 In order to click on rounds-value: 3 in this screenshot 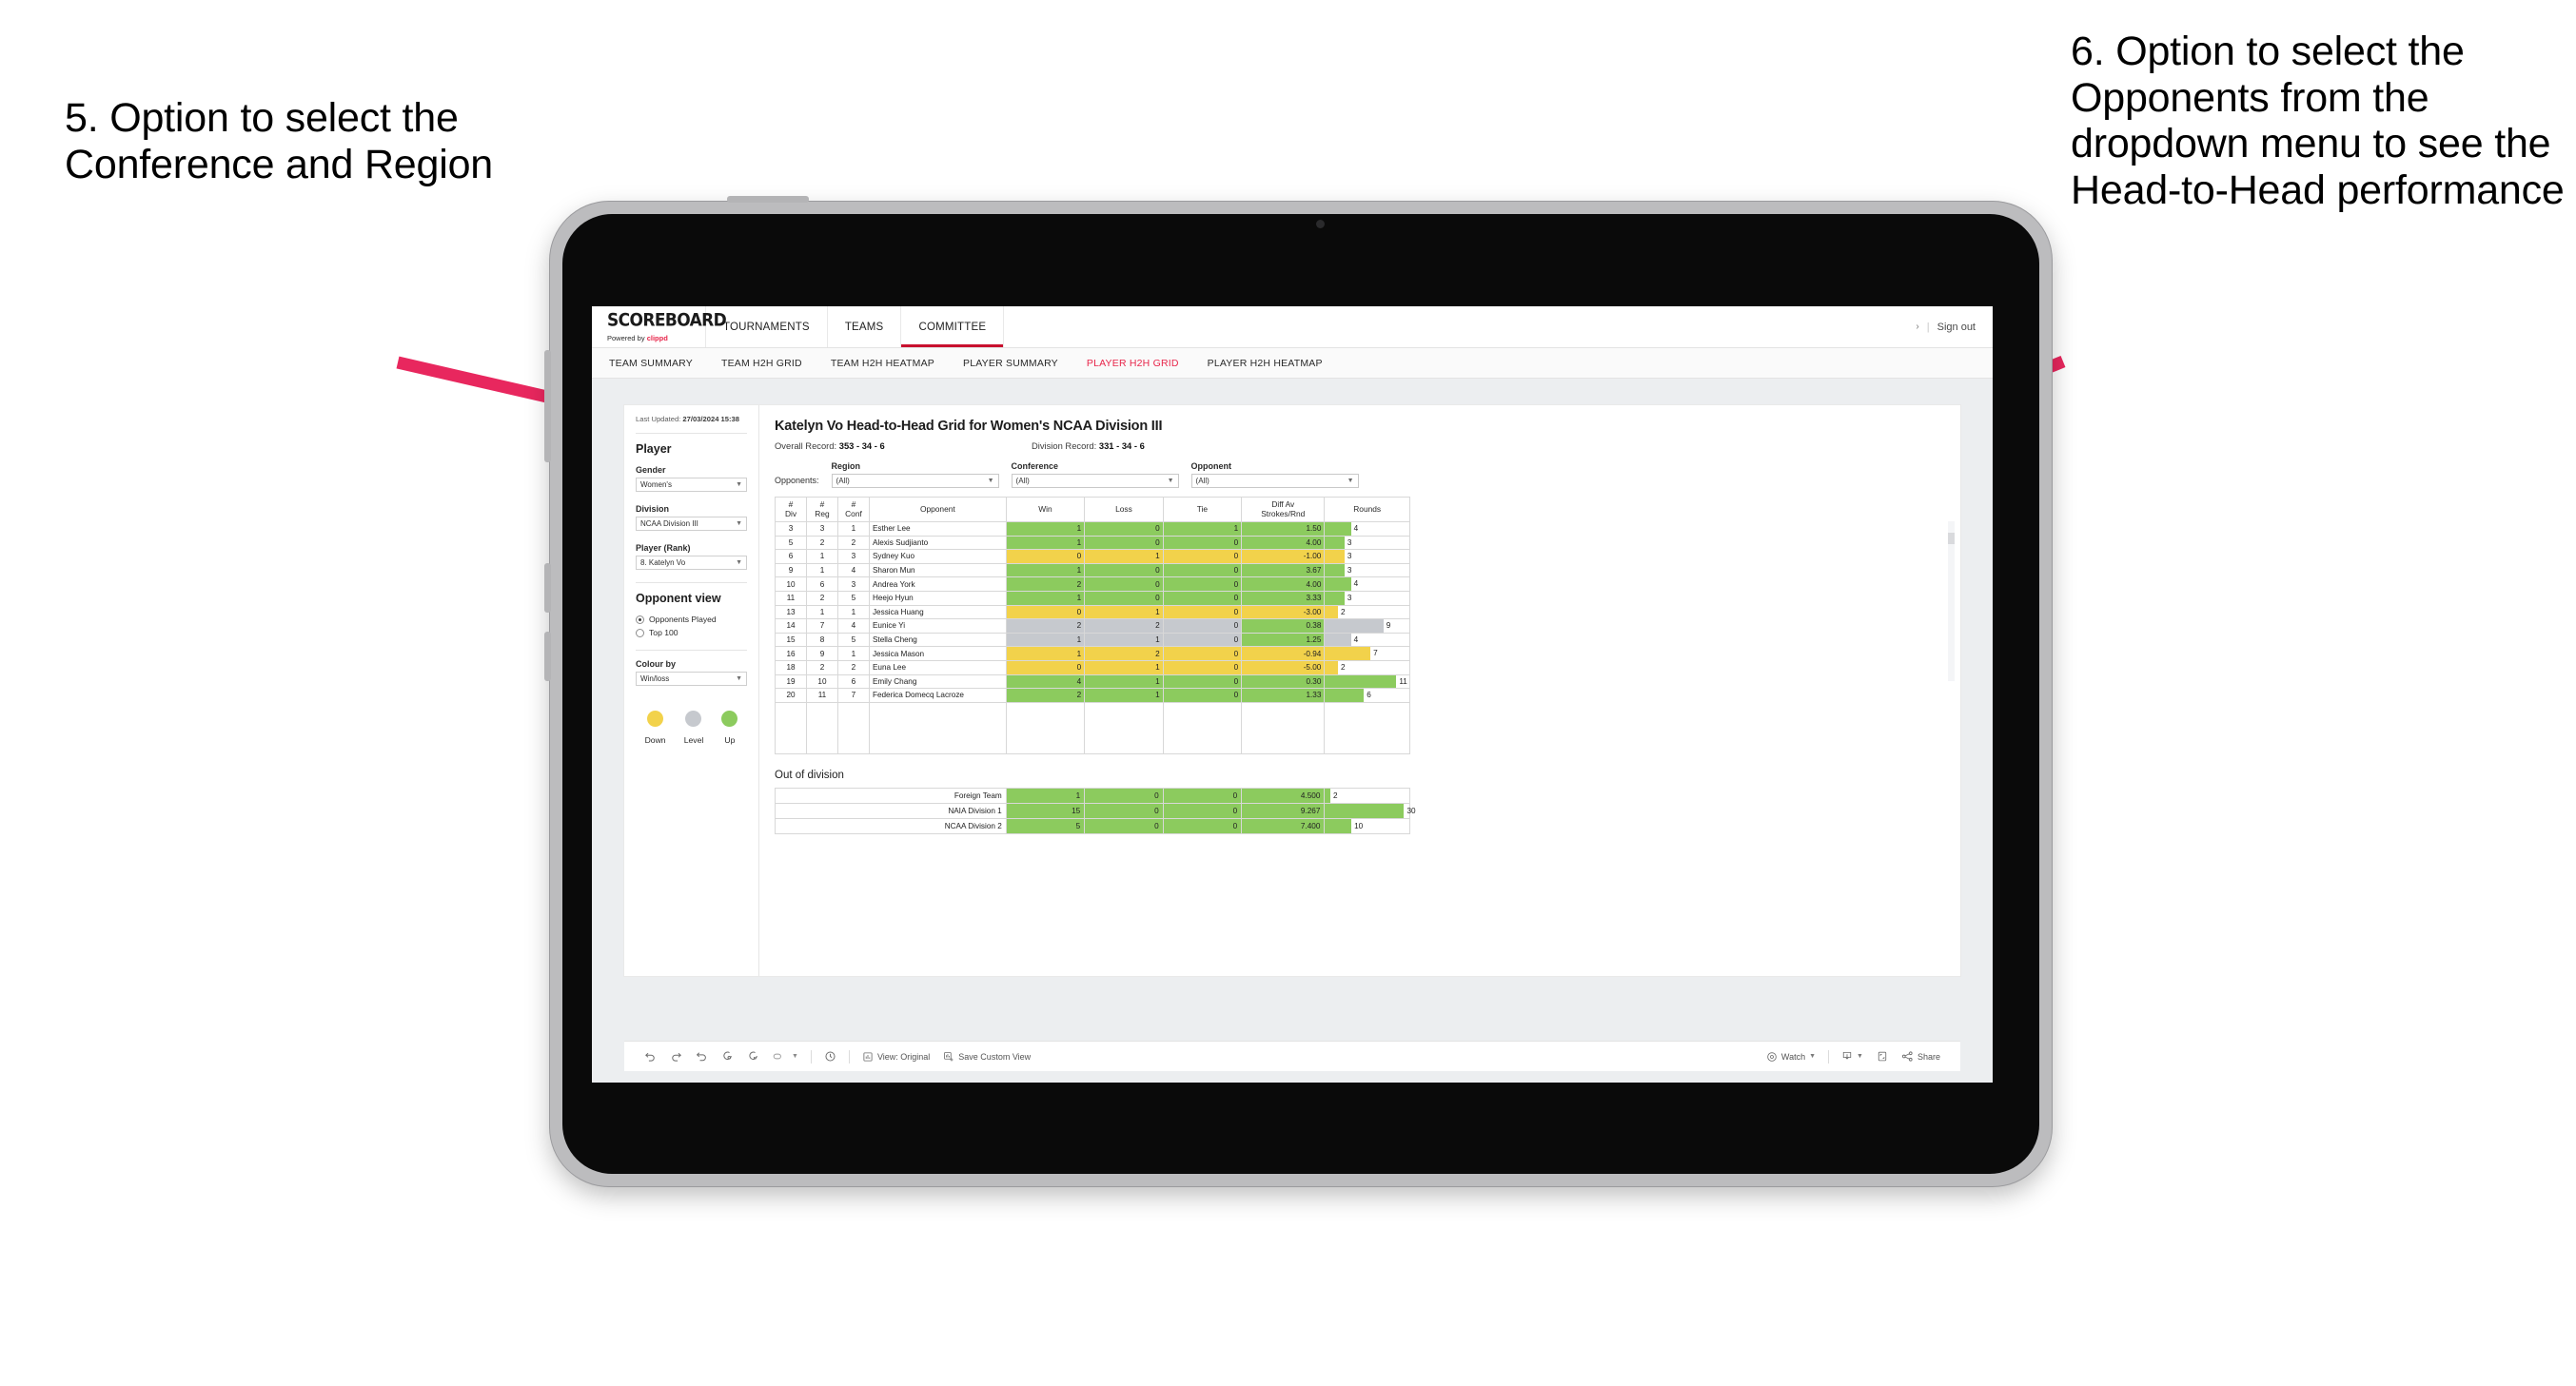, I will do `click(1349, 542)`.